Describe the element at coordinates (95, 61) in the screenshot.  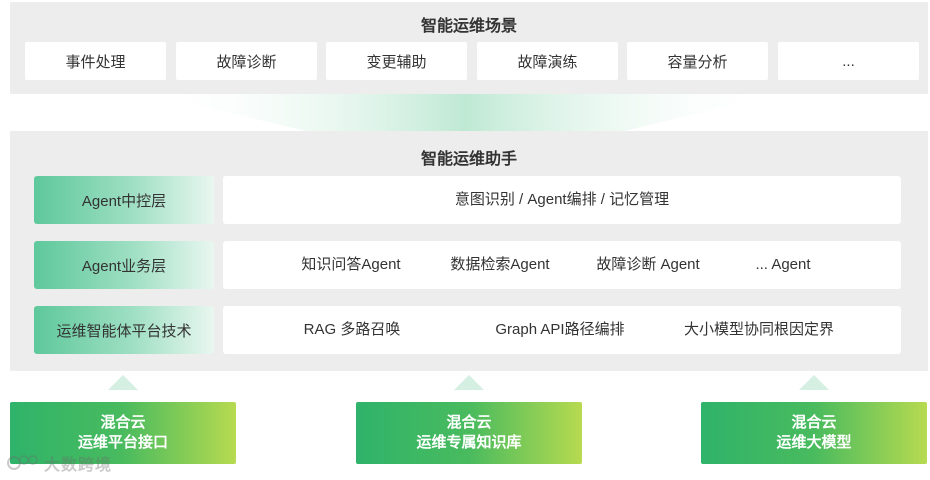
I see `scenario-item-incident: 事件处理` at that location.